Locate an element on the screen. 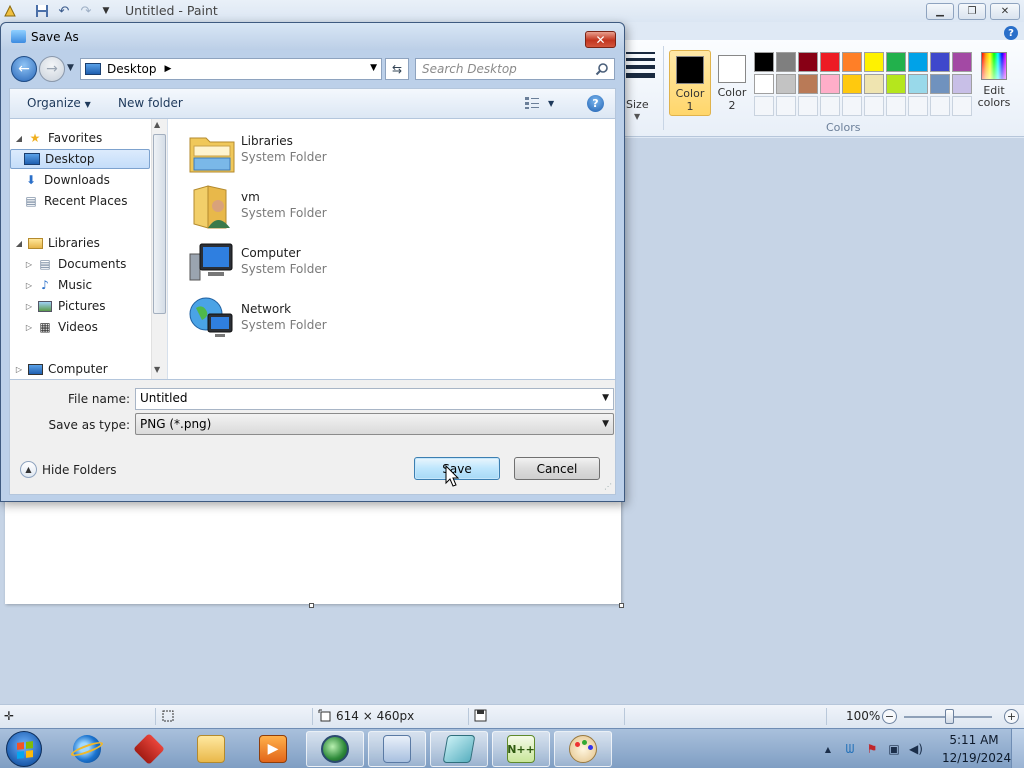  action-center-icon: ⚑ is located at coordinates (872, 749).